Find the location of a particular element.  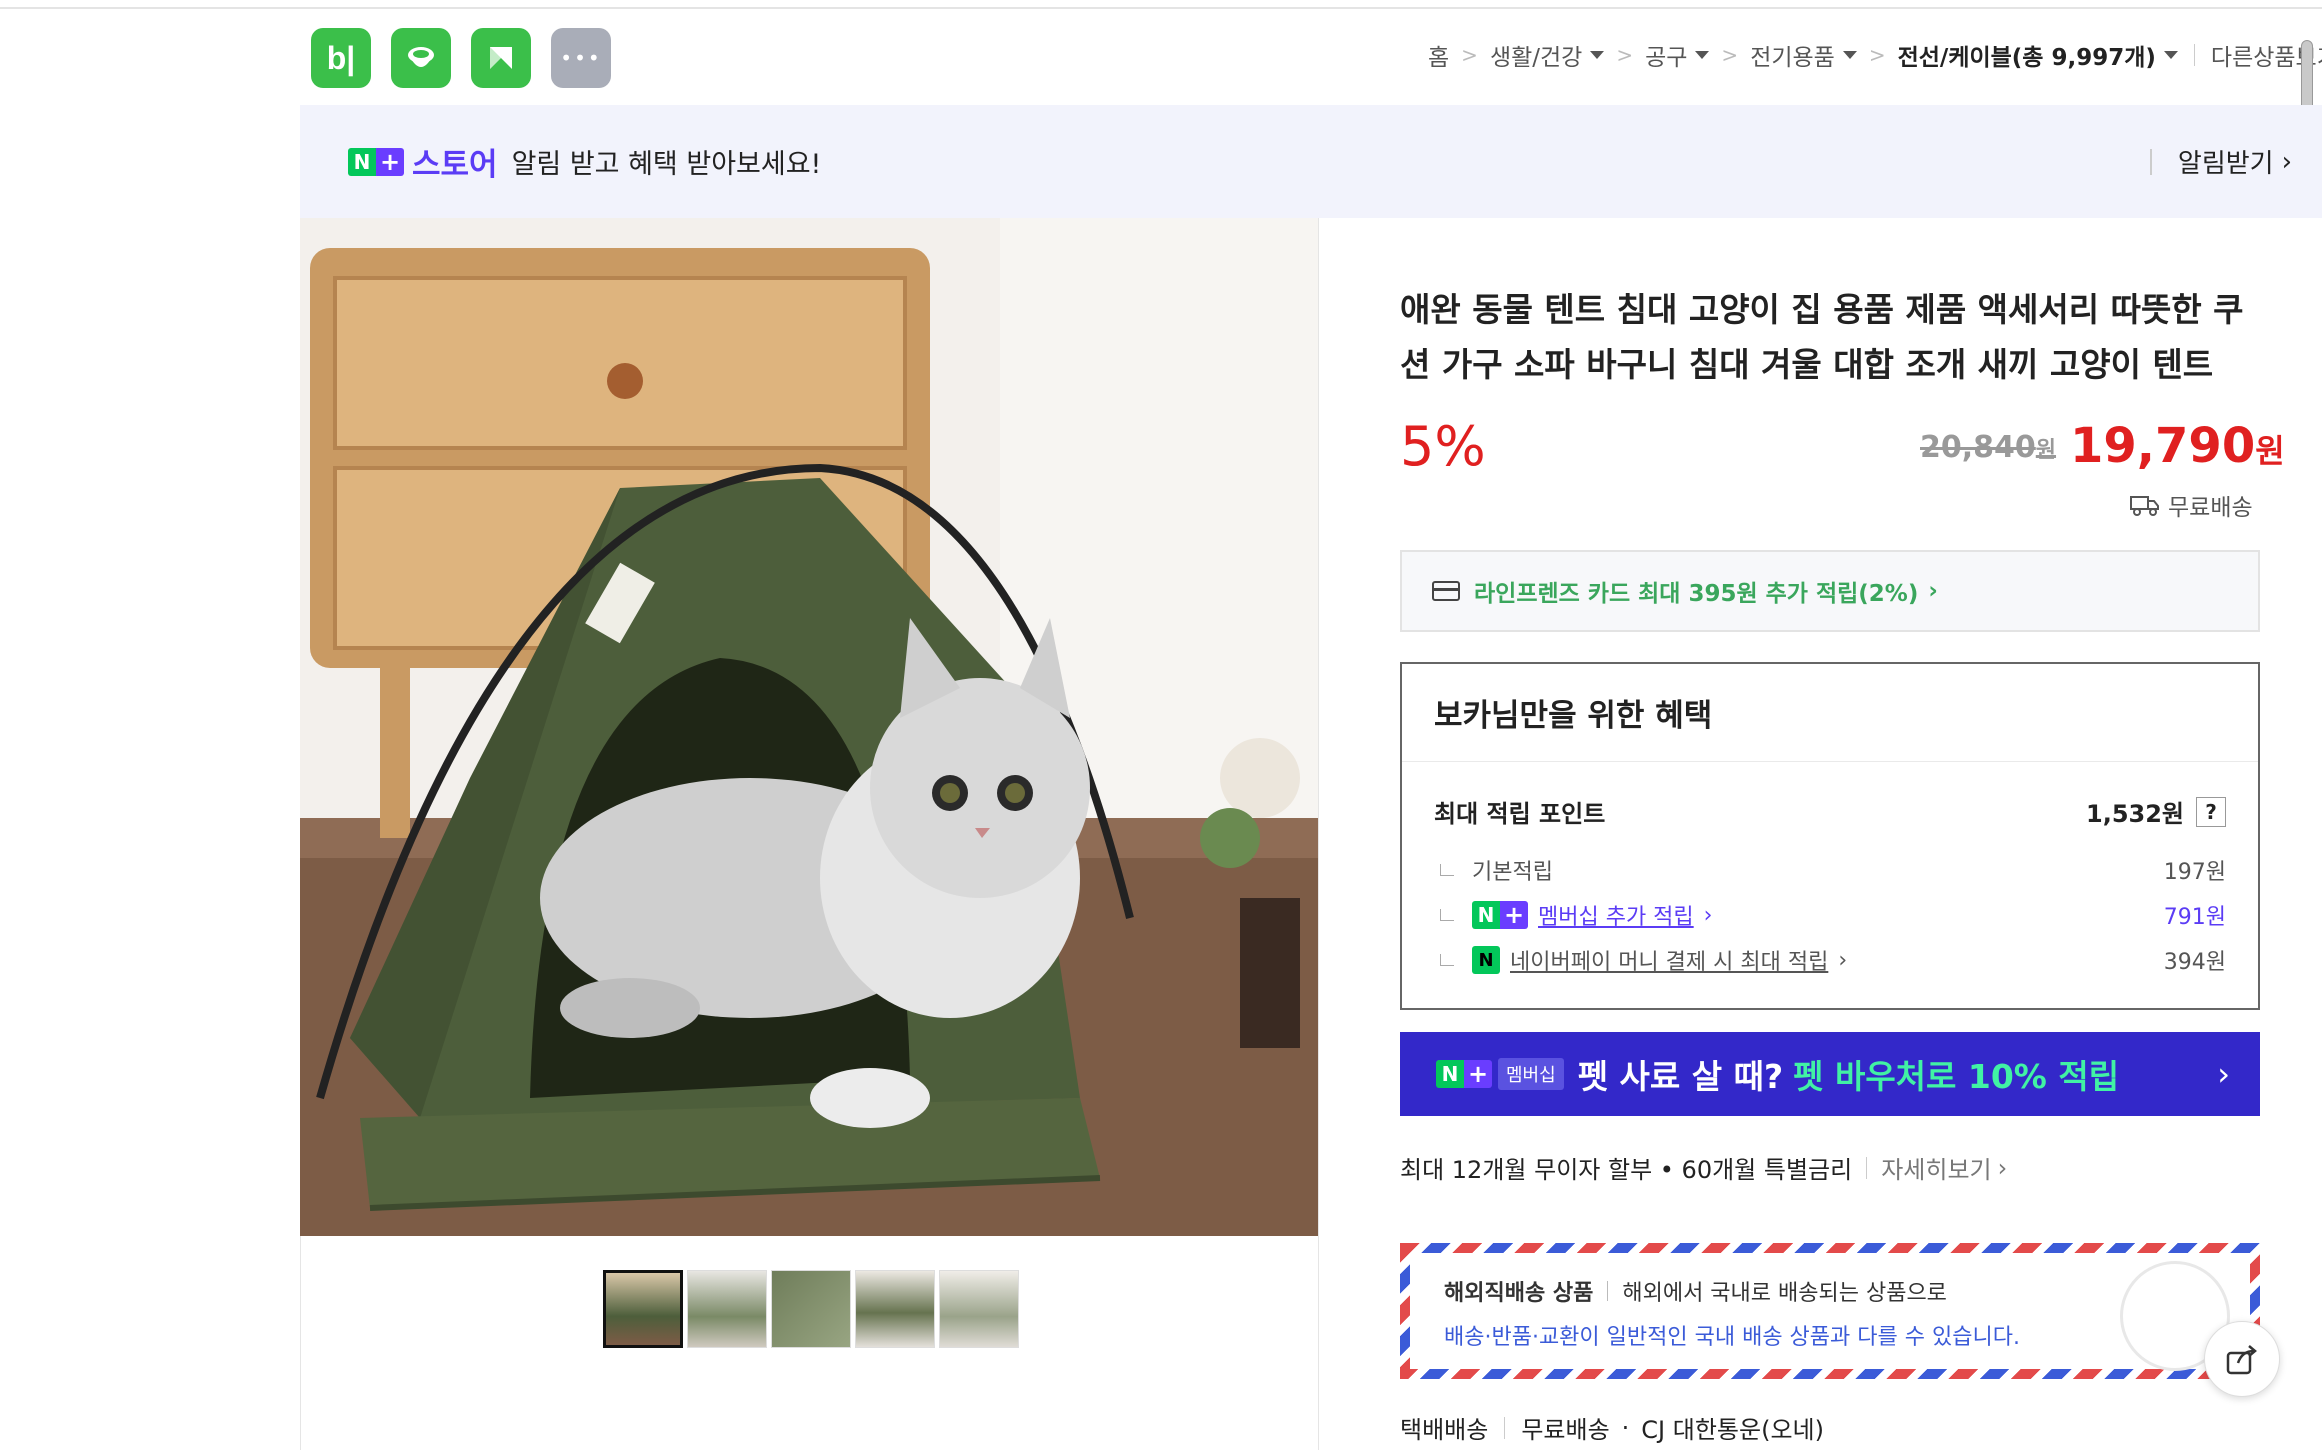

breadcrumb-count: (총 9,997개) is located at coordinates (2083, 58).